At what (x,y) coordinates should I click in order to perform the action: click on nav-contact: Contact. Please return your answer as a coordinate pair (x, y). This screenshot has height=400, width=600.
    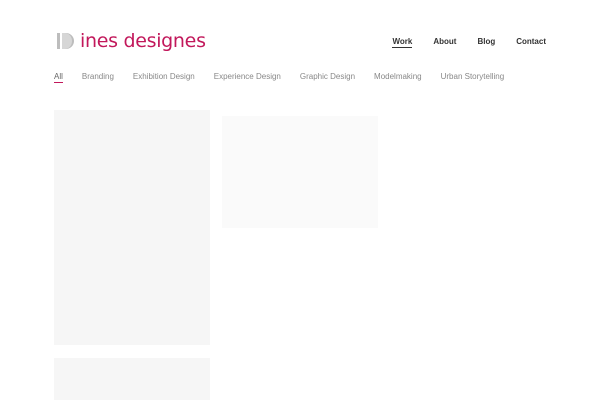
    Looking at the image, I should click on (531, 42).